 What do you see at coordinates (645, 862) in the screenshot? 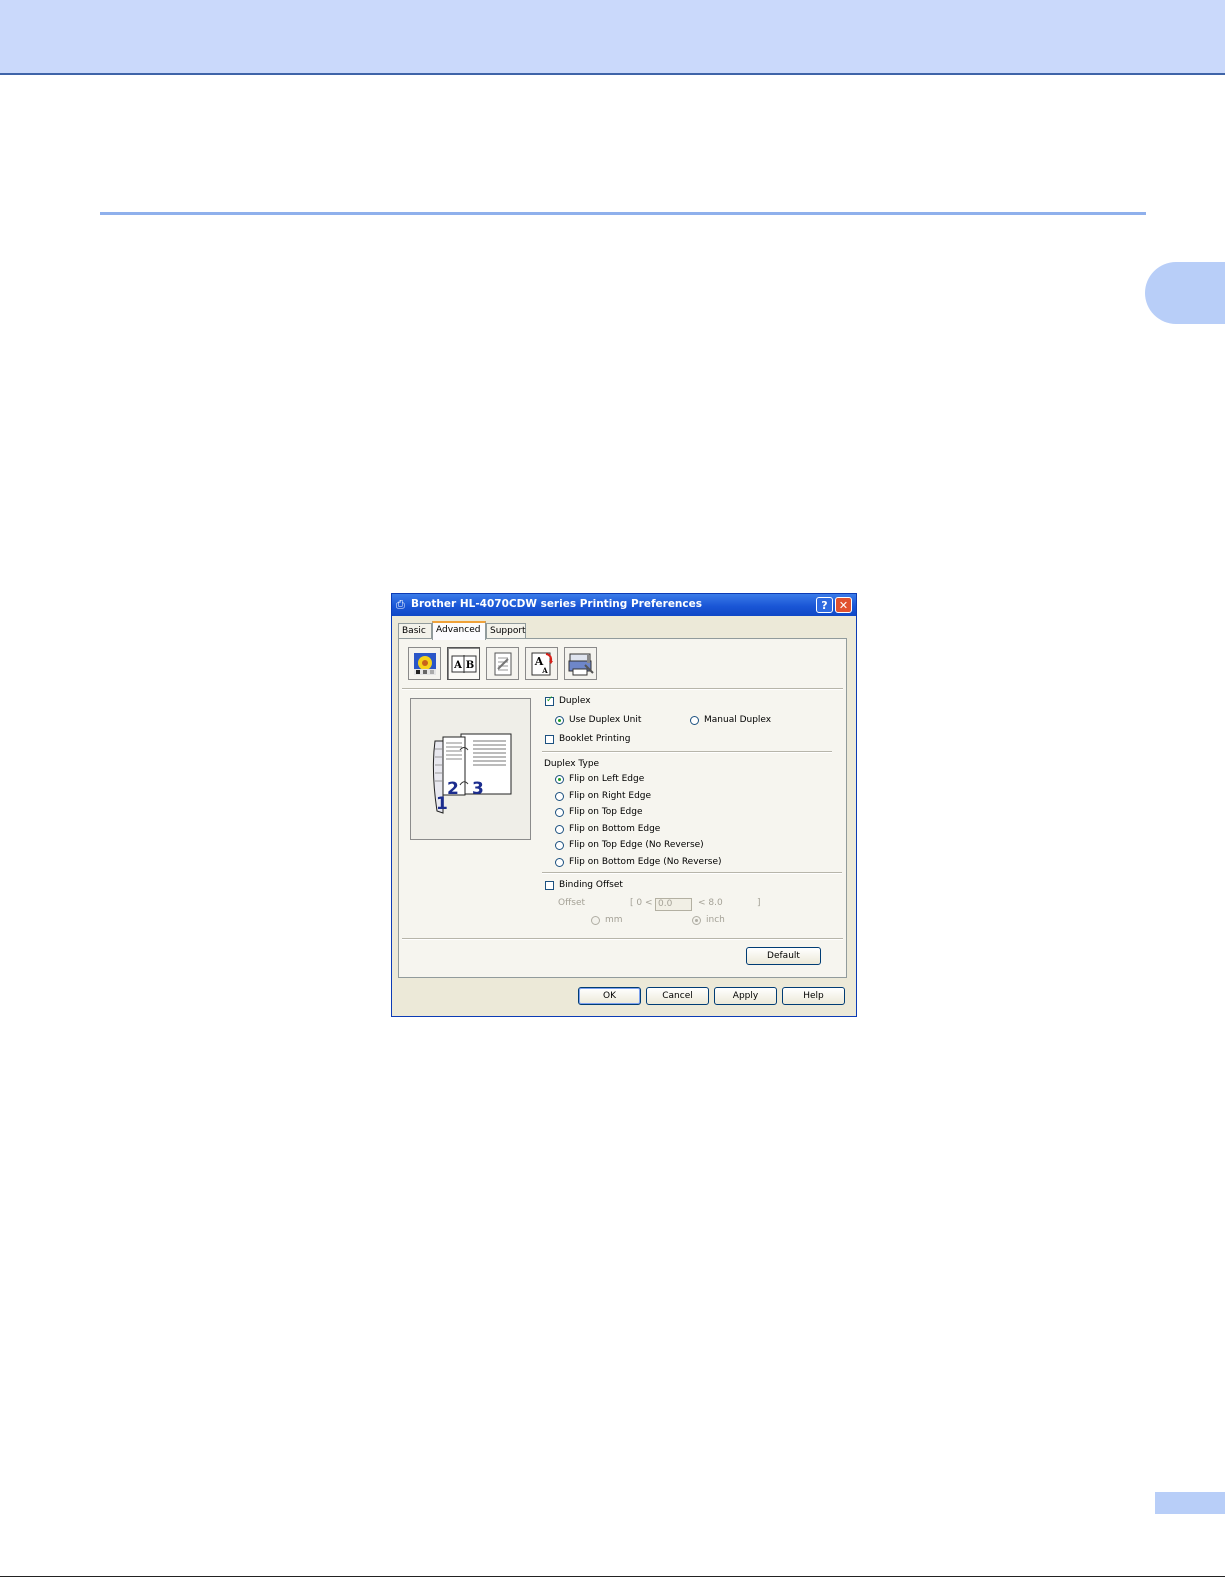
I see `flip-bottom-edge-no-reverse-label: Flip on Bottom Edge (No Reverse)` at bounding box center [645, 862].